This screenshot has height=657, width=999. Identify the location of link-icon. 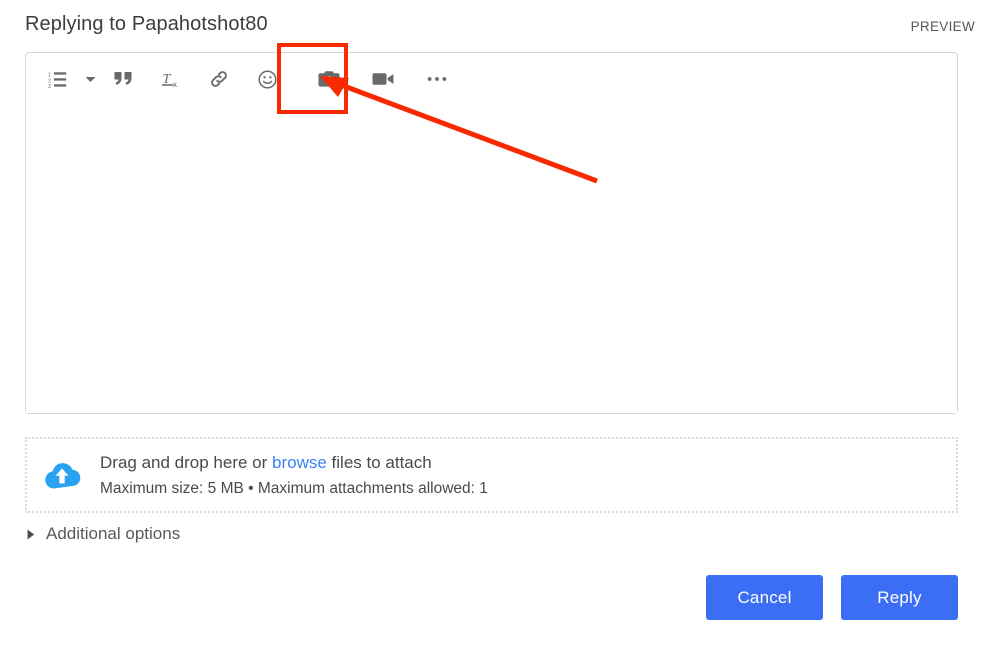
(219, 79).